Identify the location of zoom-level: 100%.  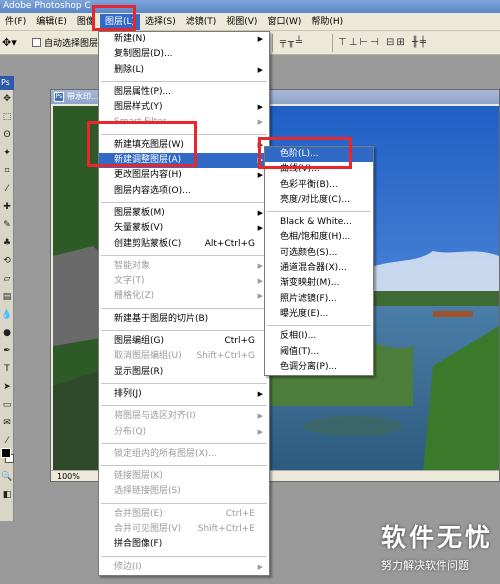
(68, 476).